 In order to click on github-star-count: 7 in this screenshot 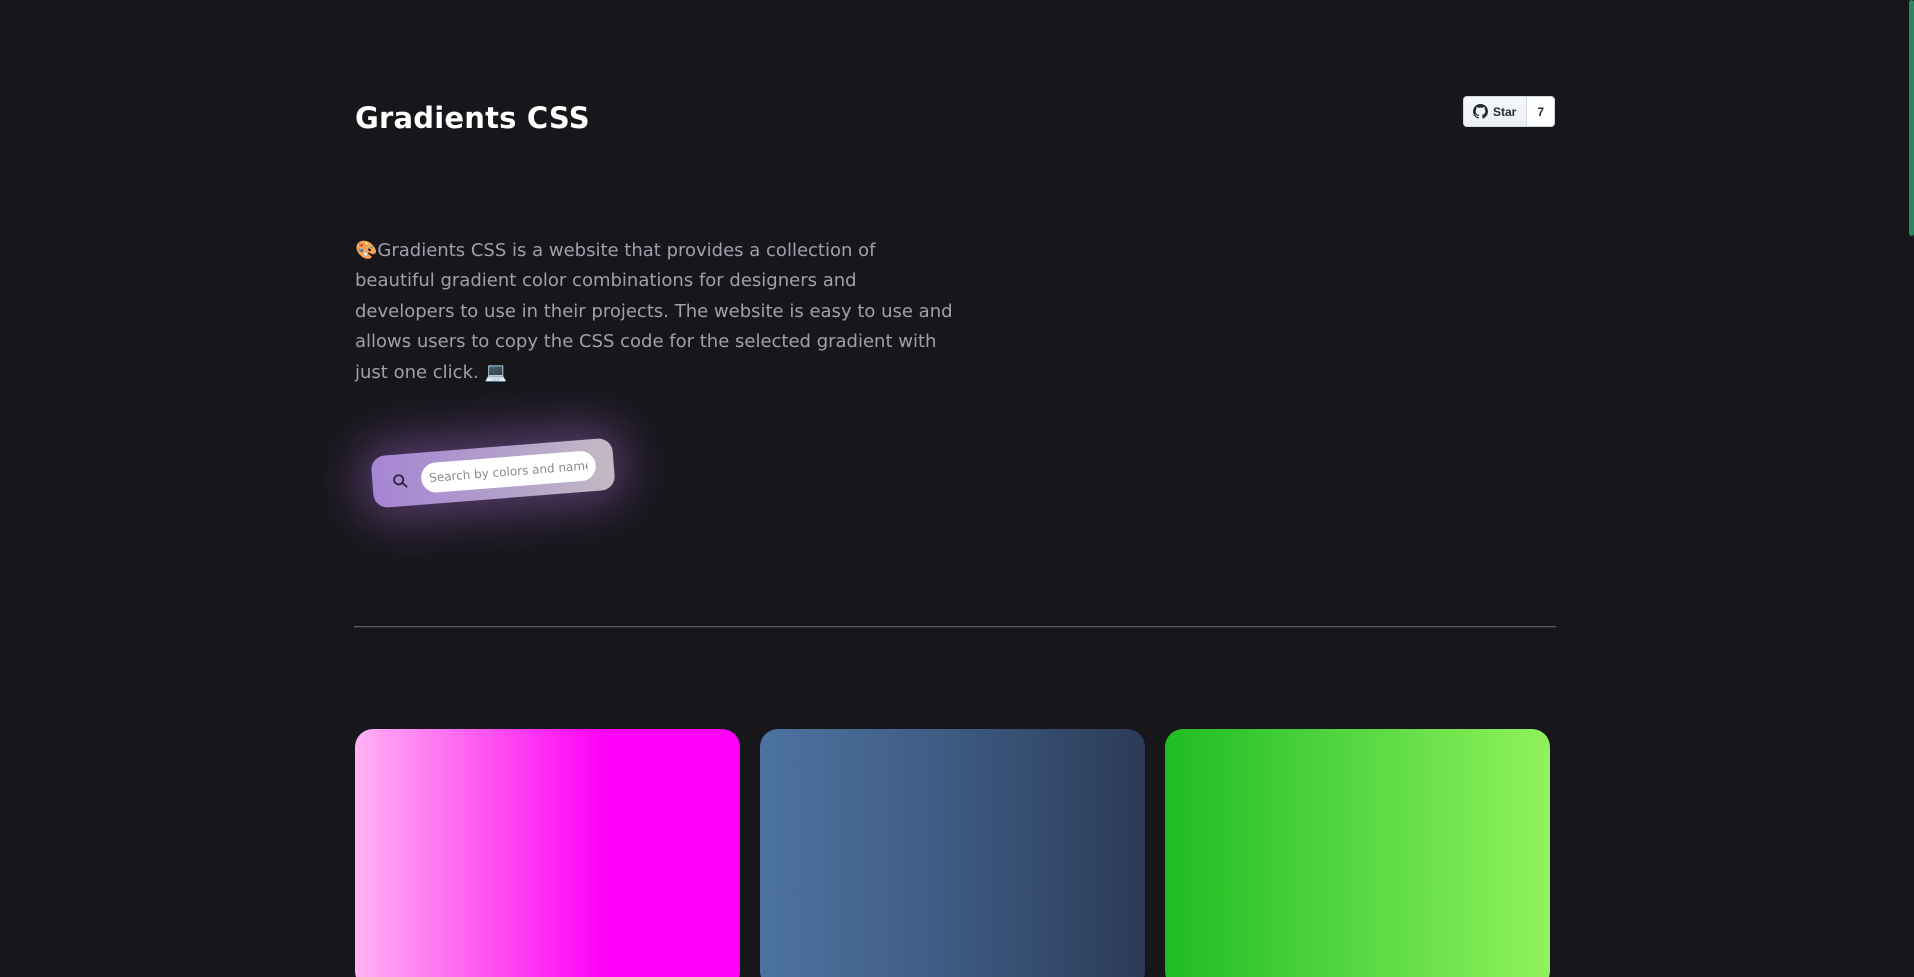, I will do `click(1541, 111)`.